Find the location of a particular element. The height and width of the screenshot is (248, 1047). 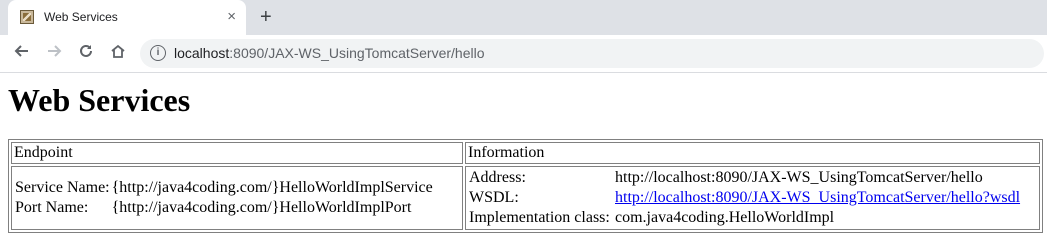

home-icon is located at coordinates (118, 51).